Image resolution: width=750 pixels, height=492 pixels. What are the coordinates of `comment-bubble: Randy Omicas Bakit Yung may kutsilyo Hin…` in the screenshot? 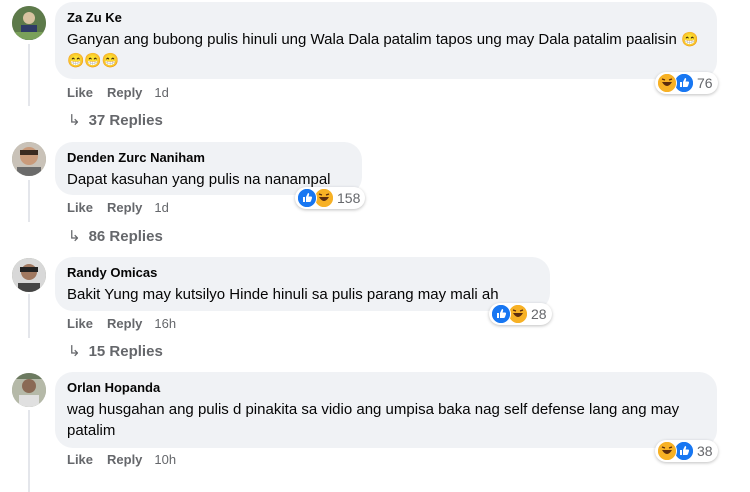 It's located at (302, 284).